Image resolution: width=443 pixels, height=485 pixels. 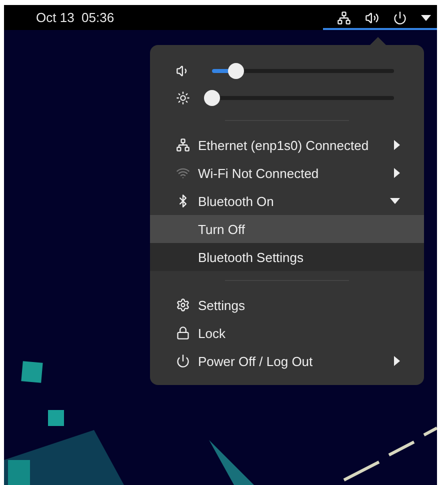 I want to click on menu-item: Settings, so click(x=287, y=305).